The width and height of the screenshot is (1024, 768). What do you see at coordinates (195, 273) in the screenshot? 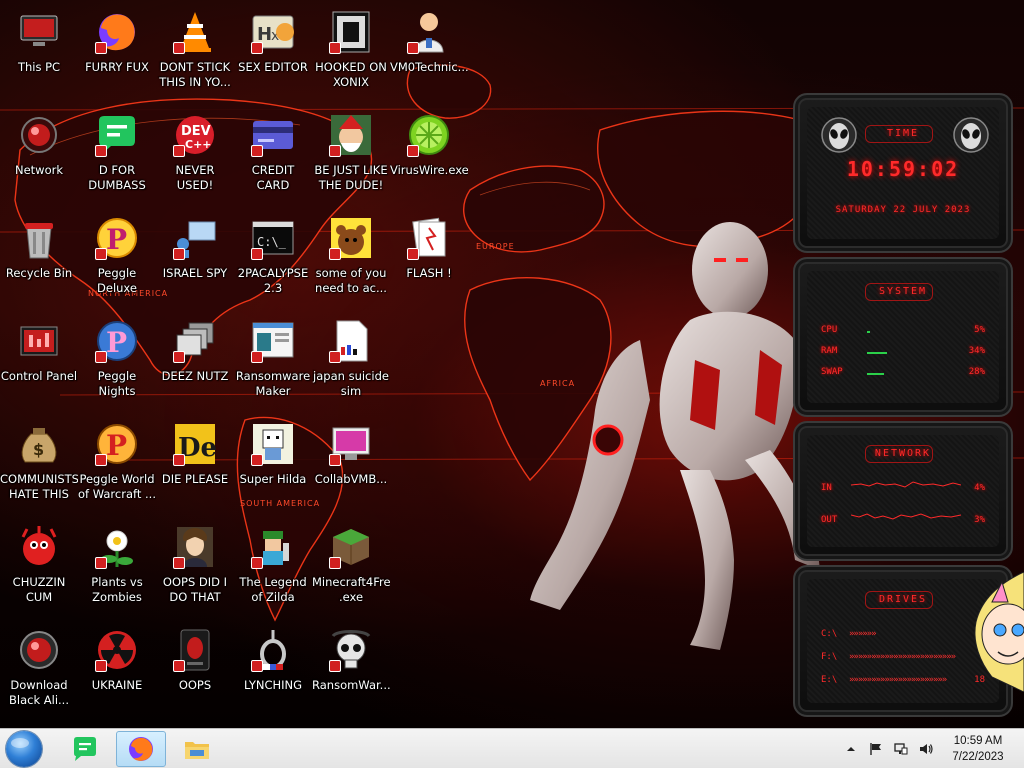
I see `desktop-icon-label: ISRAEL SPY` at bounding box center [195, 273].